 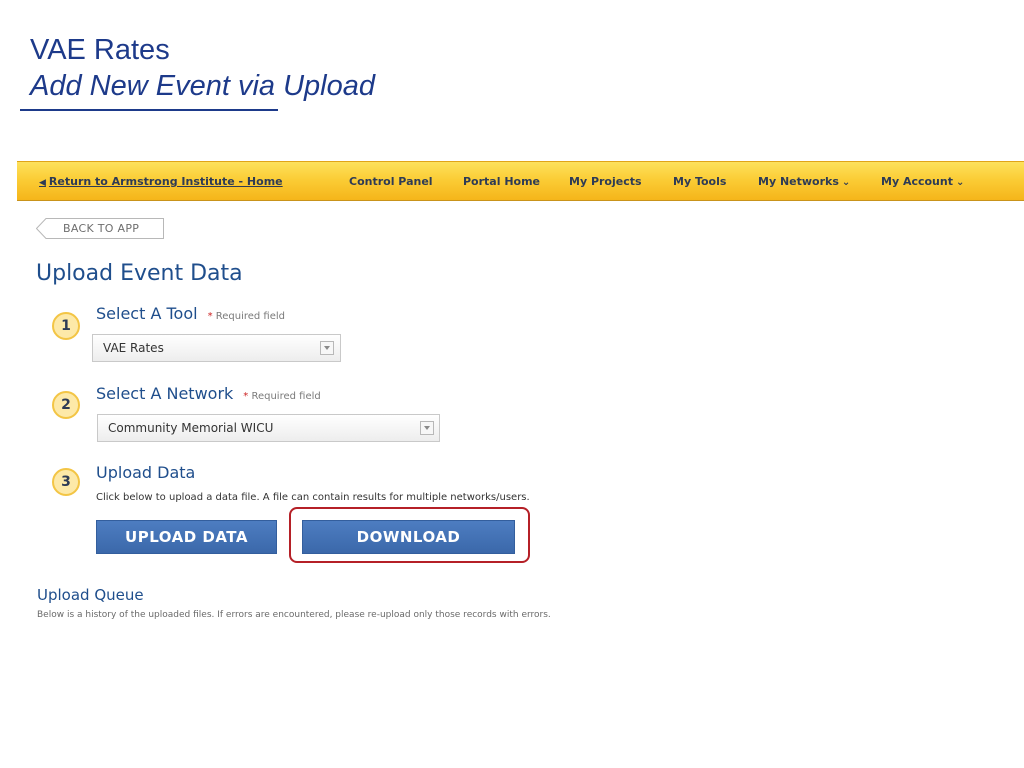 I want to click on page-title: Upload Event Data, so click(x=139, y=273).